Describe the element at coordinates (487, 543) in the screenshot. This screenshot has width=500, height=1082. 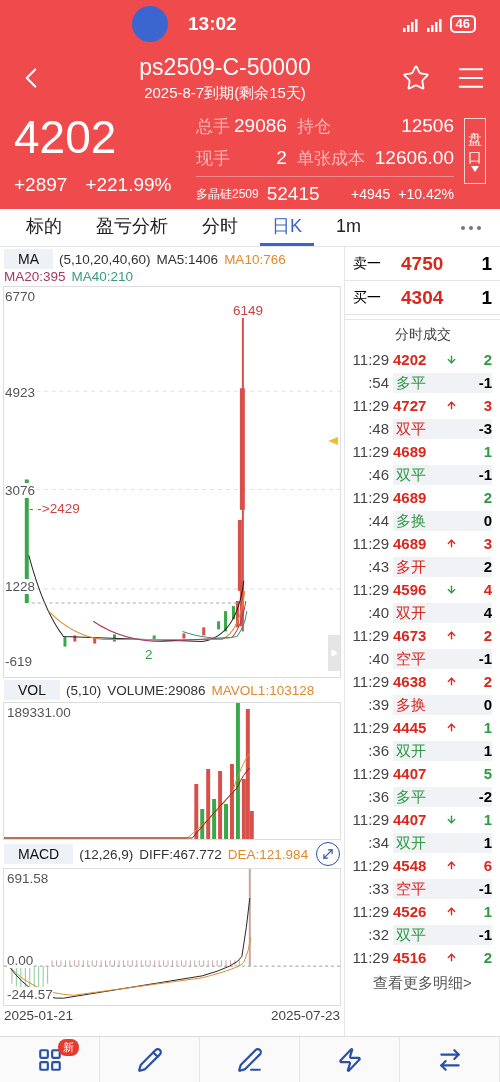
I see `trade-volume: 3` at that location.